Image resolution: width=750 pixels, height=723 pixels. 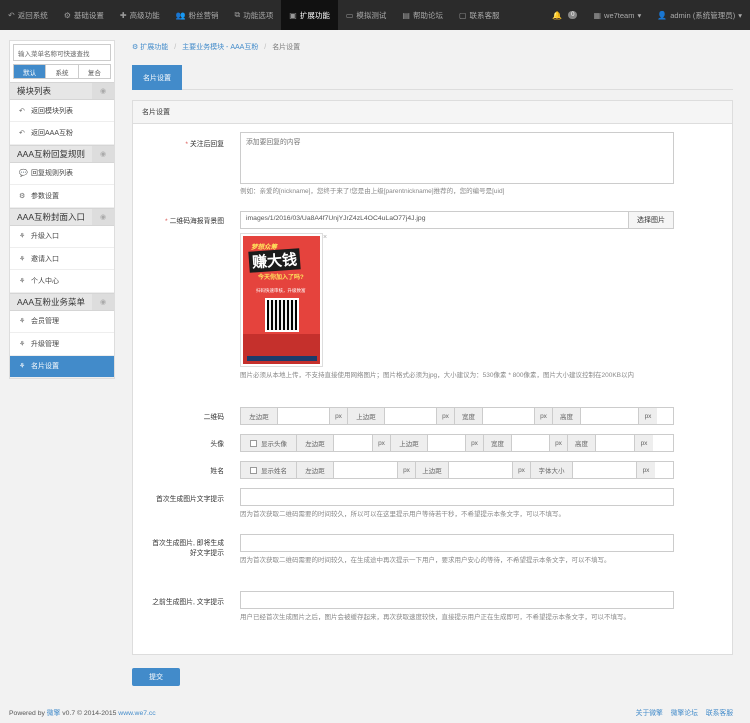 I want to click on footer-links: 关于微擎 微擎论坛 联系客服, so click(x=681, y=712).